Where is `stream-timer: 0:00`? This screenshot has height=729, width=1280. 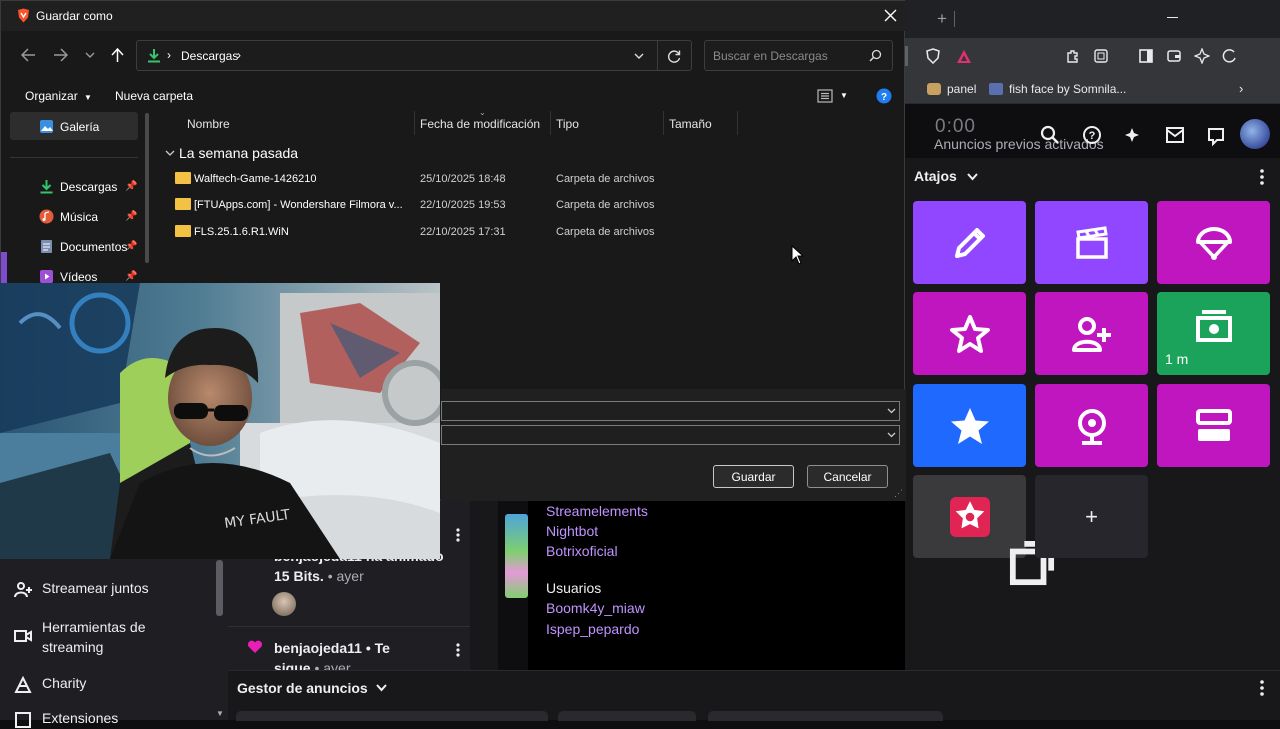 stream-timer: 0:00 is located at coordinates (955, 126).